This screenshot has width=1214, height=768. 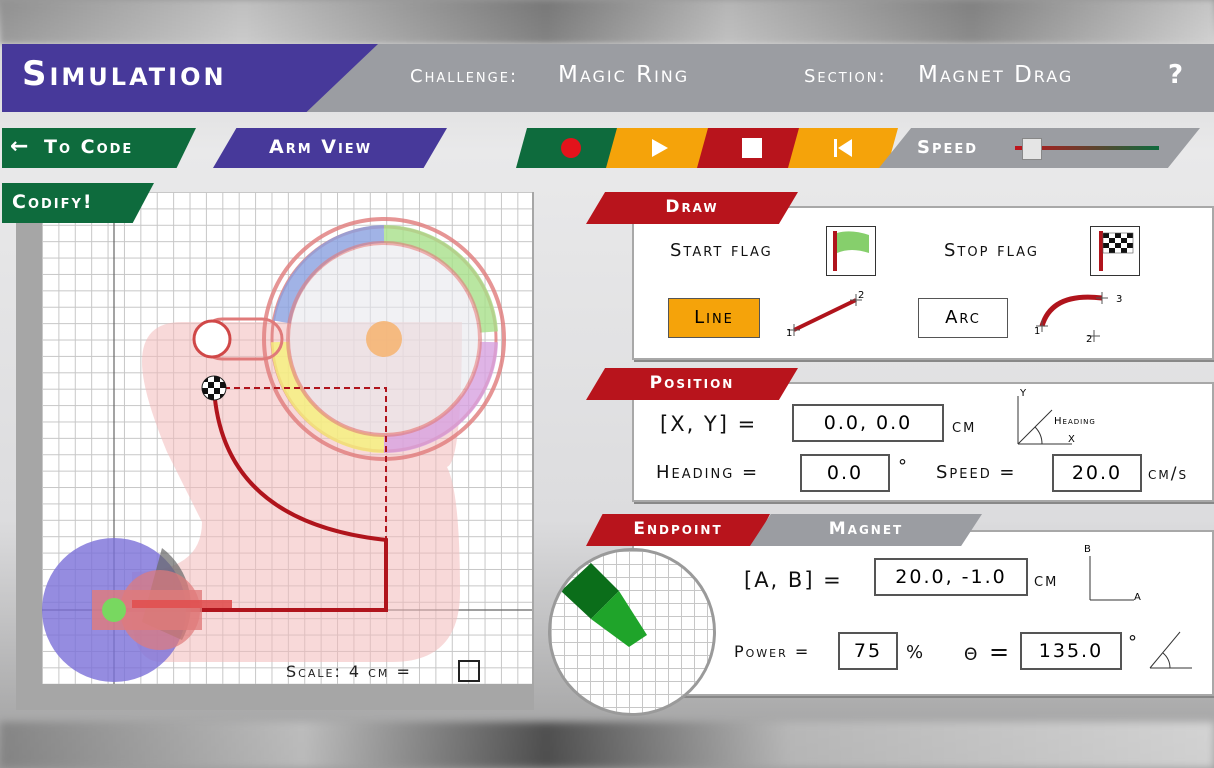 I want to click on diagram-heading: Heading, so click(x=1075, y=421).